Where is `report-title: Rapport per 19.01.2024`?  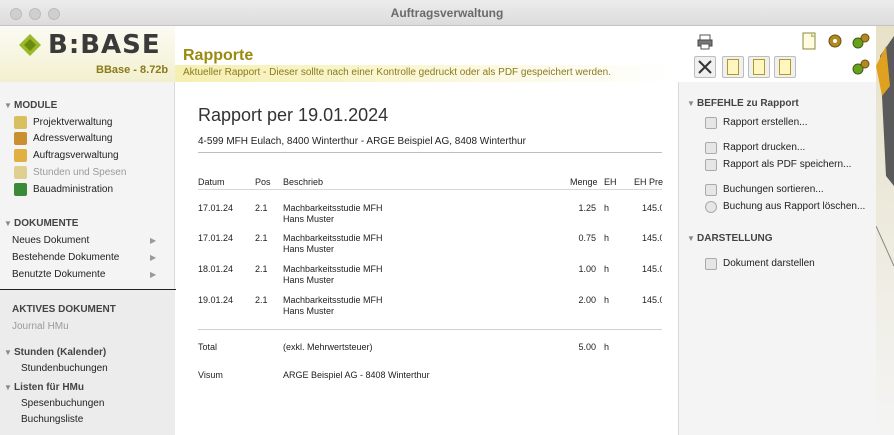 report-title: Rapport per 19.01.2024 is located at coordinates (293, 115).